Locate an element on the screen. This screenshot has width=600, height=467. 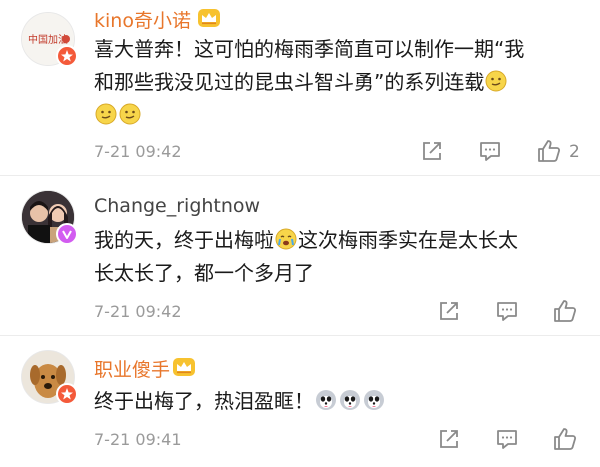
like-count: 2 is located at coordinates (574, 152).